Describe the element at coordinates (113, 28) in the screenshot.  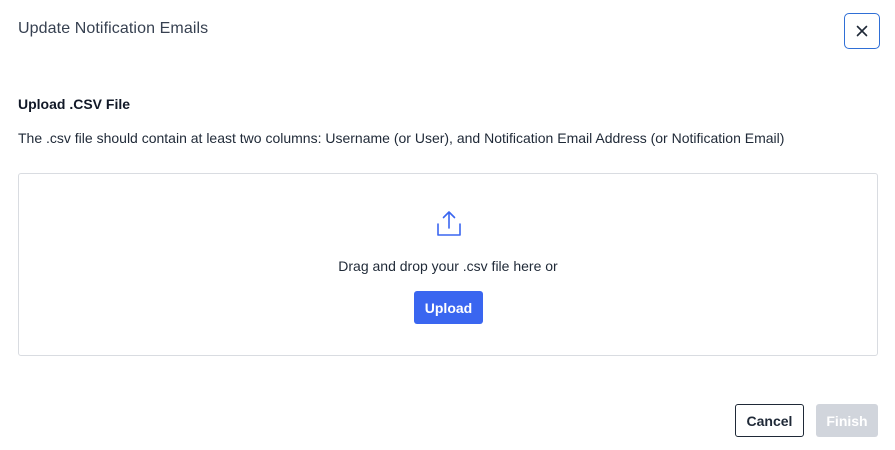
I see `dialog-title: Update Notification Emails` at that location.